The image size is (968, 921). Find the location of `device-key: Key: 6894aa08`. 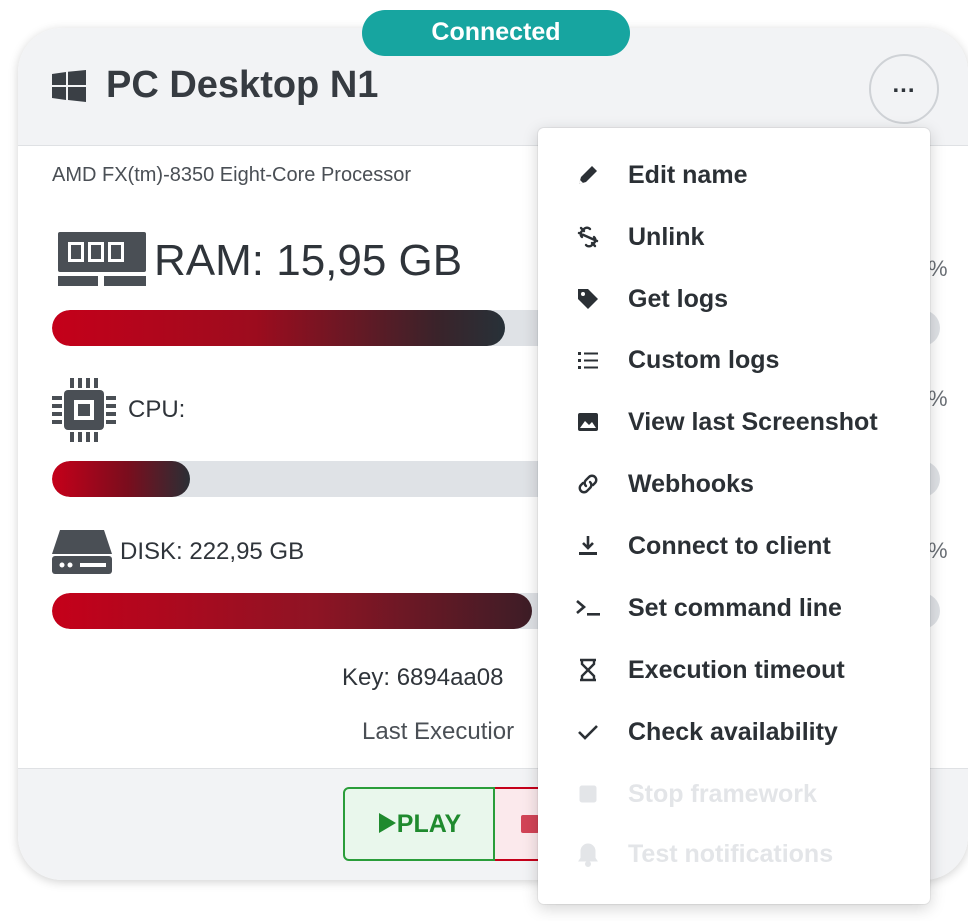

device-key: Key: 6894aa08 is located at coordinates (423, 677).